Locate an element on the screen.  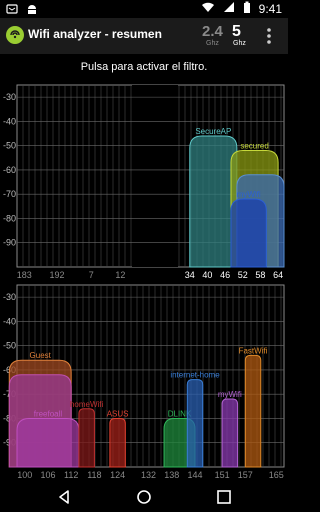
network-label: ASUS is located at coordinates (118, 413).